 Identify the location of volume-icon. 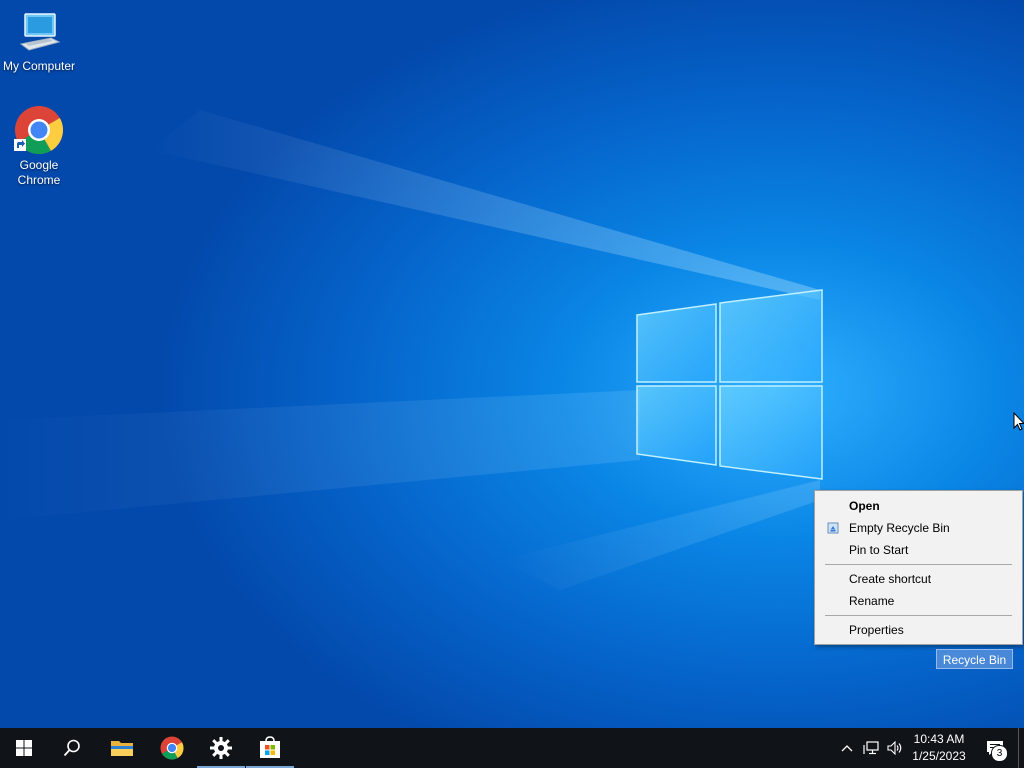
(894, 748).